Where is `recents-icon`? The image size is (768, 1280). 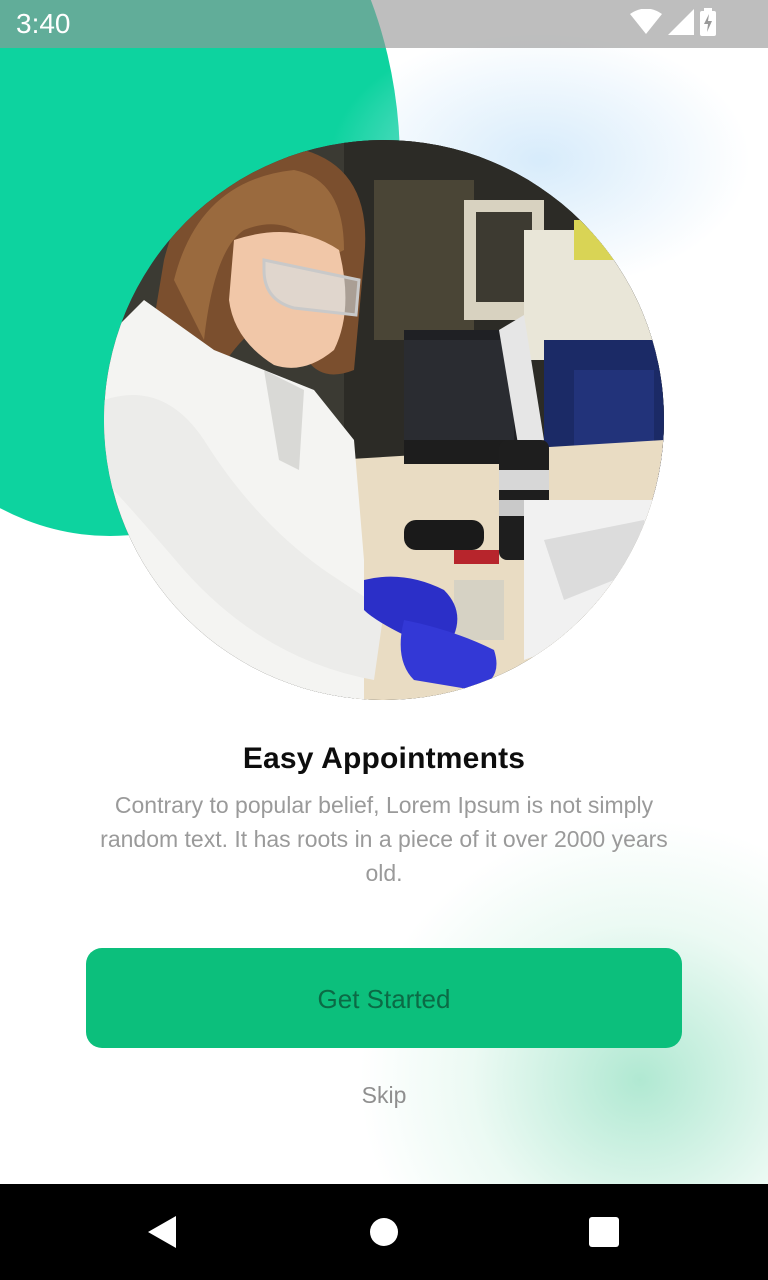 recents-icon is located at coordinates (604, 1232).